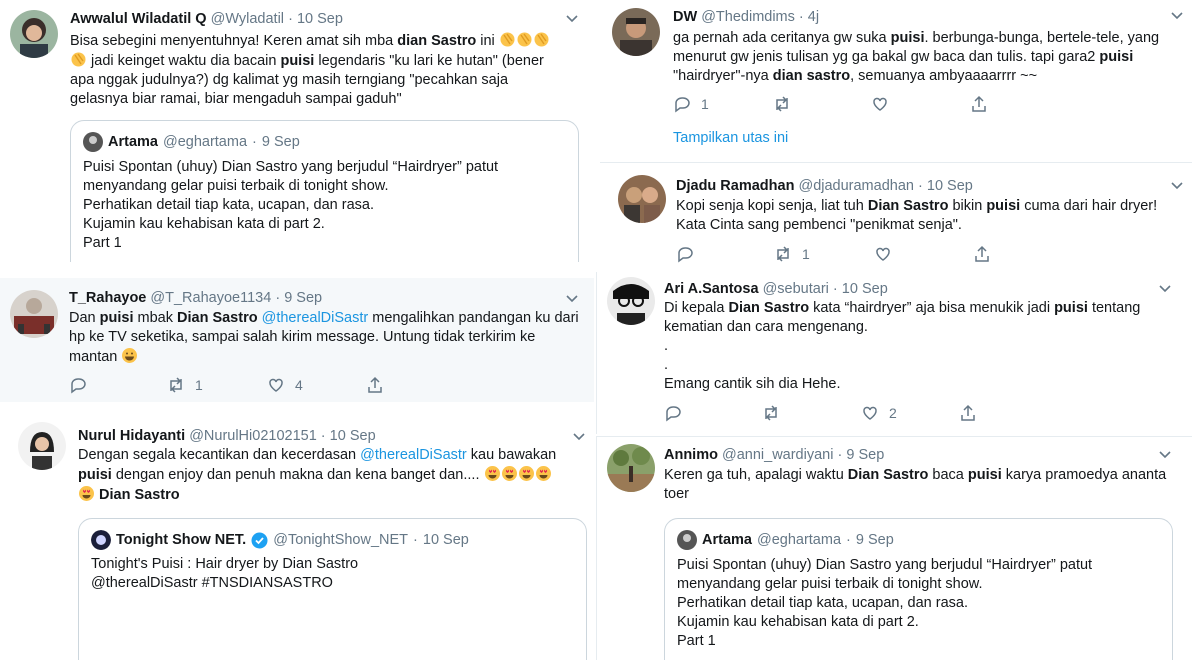 This screenshot has height=660, width=1192. What do you see at coordinates (210, 298) in the screenshot?
I see `author-handle: @T_Rahayoe1134` at bounding box center [210, 298].